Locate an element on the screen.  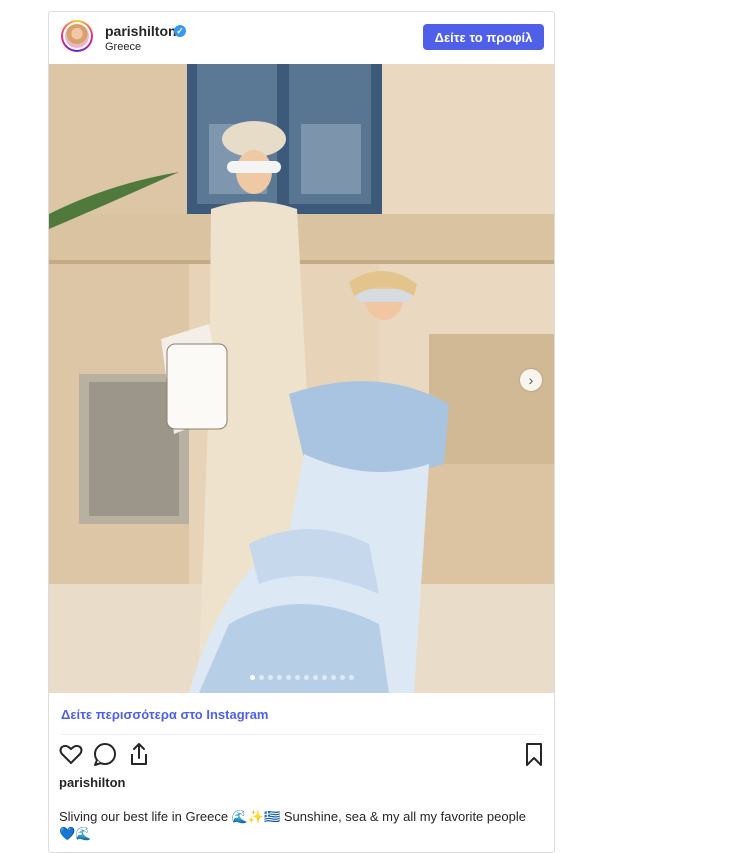
avatar is located at coordinates (77, 36).